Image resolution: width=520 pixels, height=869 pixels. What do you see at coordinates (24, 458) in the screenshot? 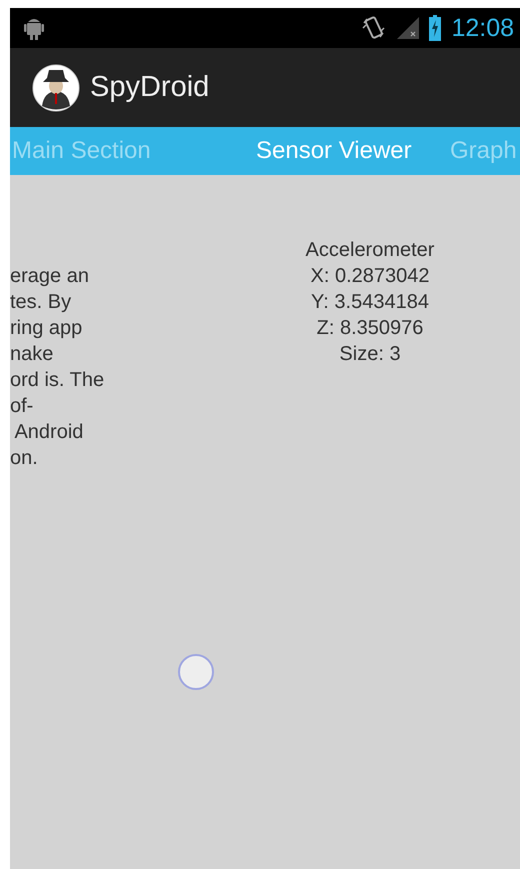
I see `text-line: on.` at bounding box center [24, 458].